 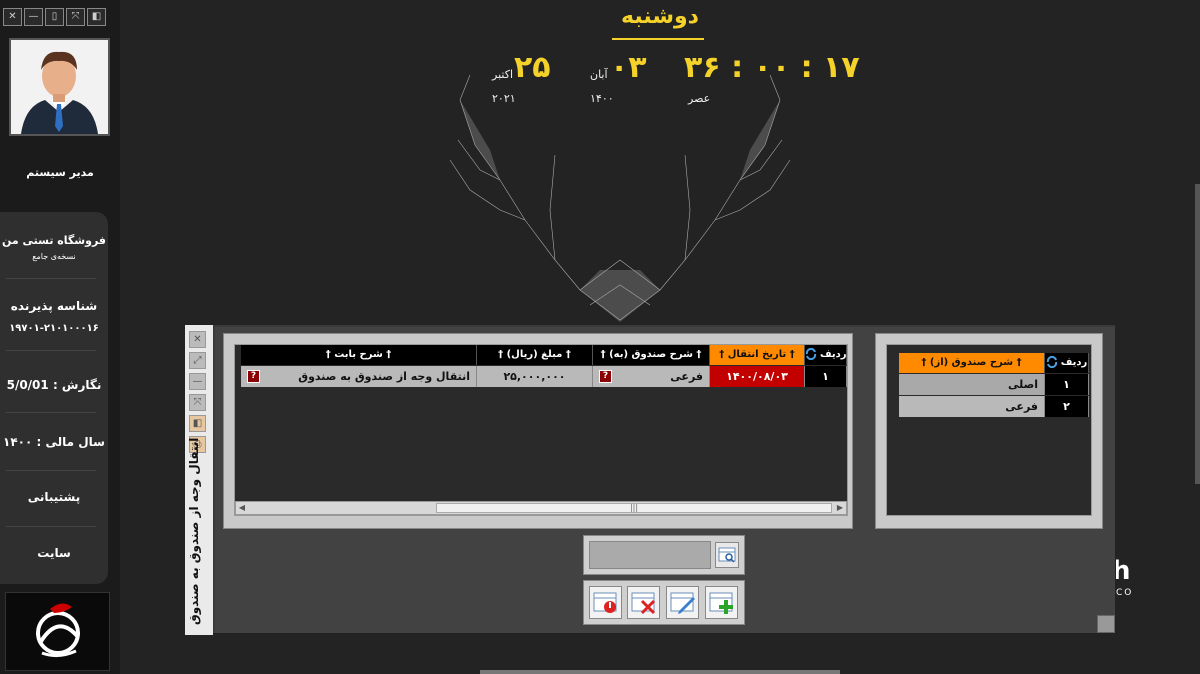 What do you see at coordinates (1125, 593) in the screenshot?
I see `brand-sub: CO` at bounding box center [1125, 593].